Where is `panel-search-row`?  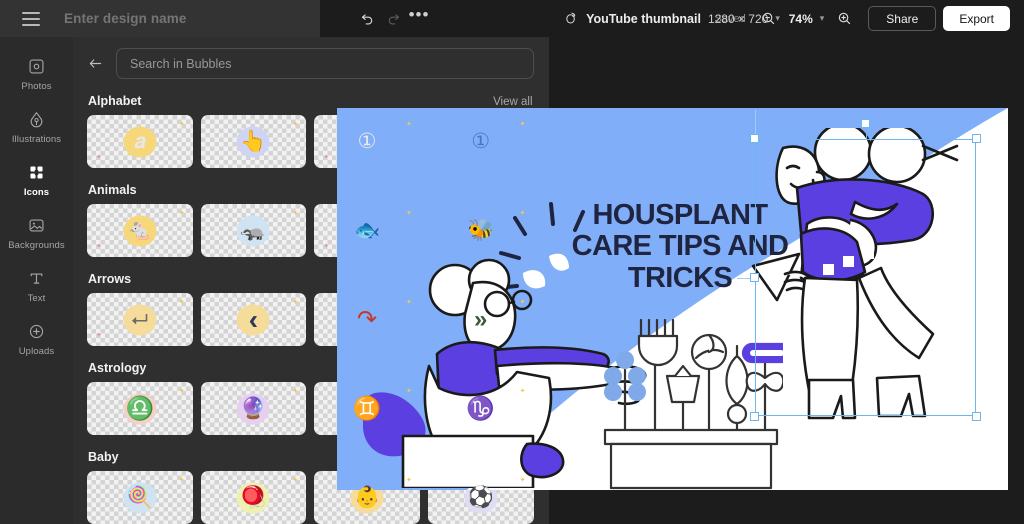
panel-search-row is located at coordinates (311, 63).